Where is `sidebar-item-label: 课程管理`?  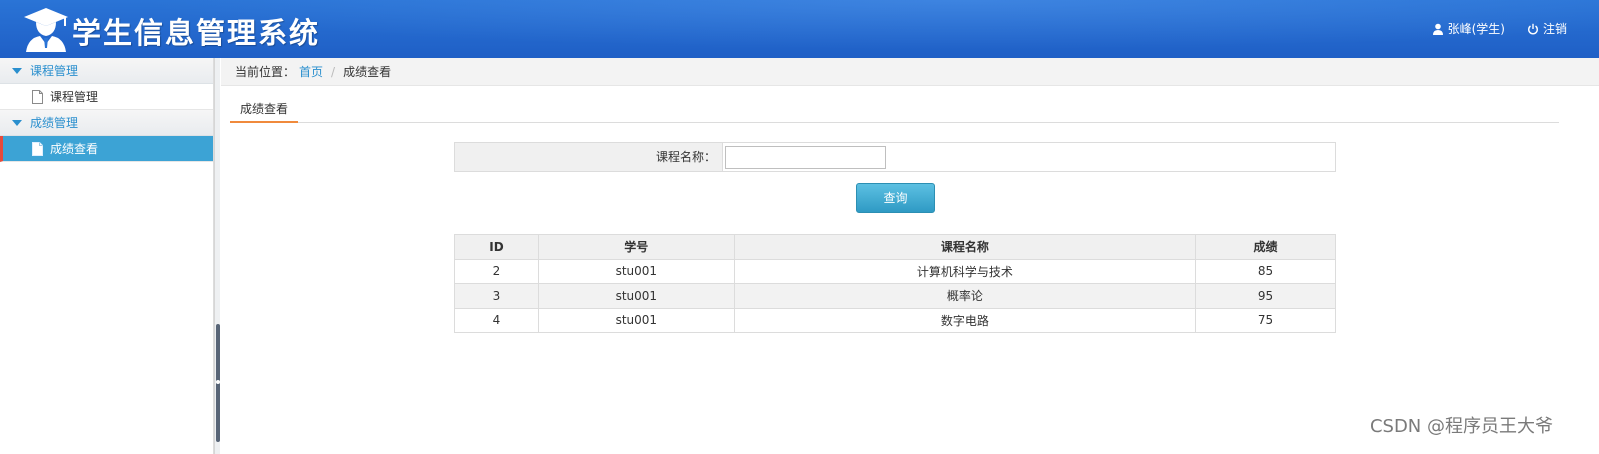
sidebar-item-label: 课程管理 is located at coordinates (74, 97).